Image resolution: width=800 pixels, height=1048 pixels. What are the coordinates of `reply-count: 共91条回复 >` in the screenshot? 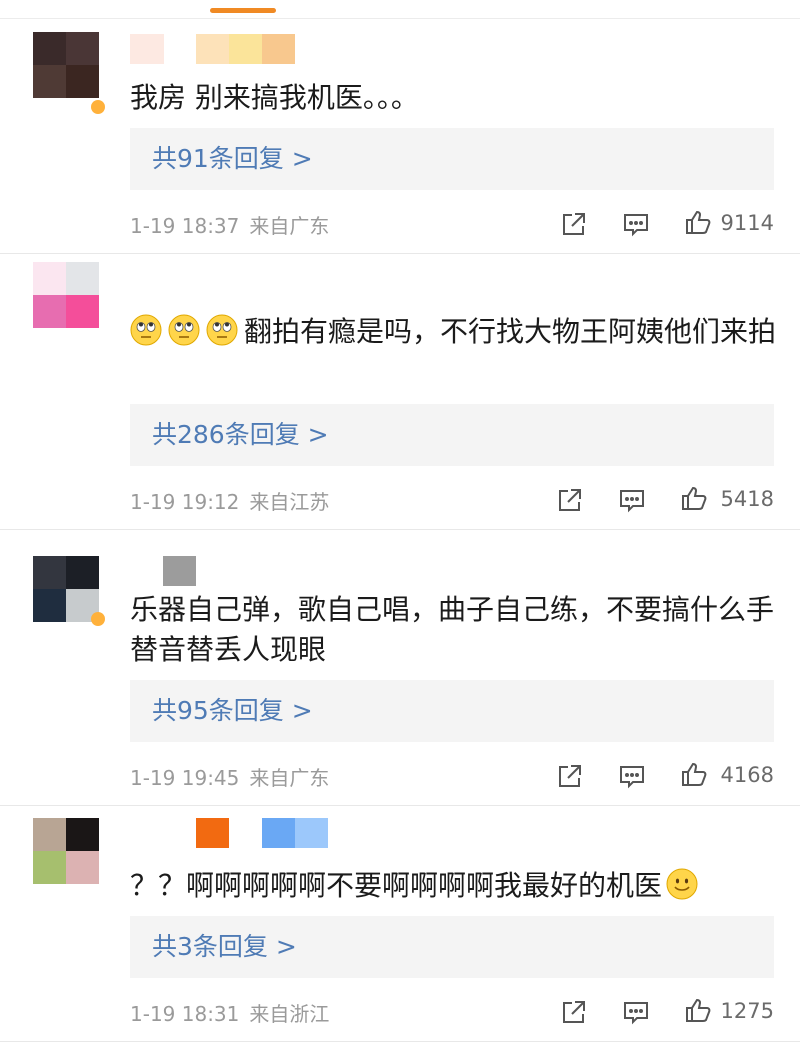 It's located at (232, 158).